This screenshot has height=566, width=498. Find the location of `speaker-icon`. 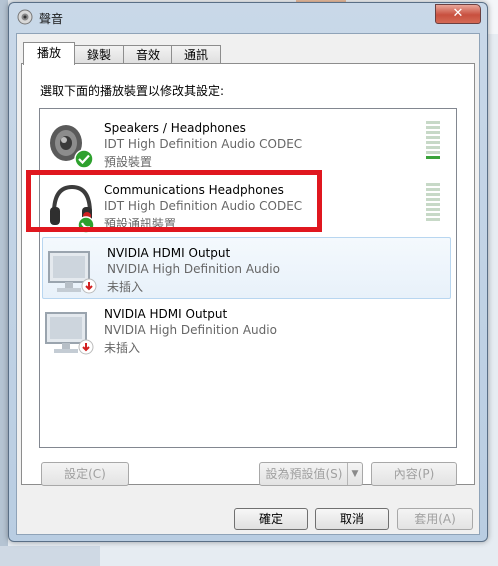

speaker-icon is located at coordinates (72, 147).